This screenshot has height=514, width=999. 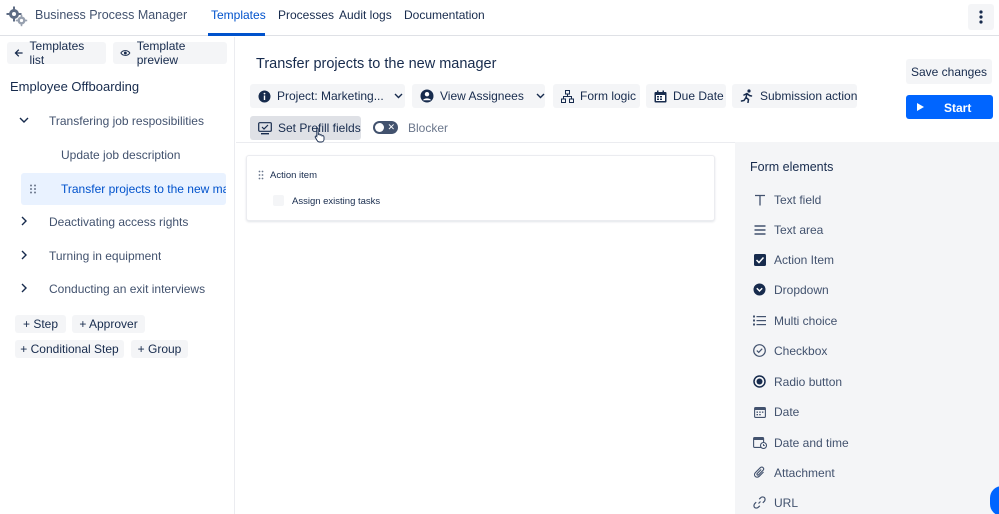 I want to click on form-element-label: Date, so click(x=787, y=412).